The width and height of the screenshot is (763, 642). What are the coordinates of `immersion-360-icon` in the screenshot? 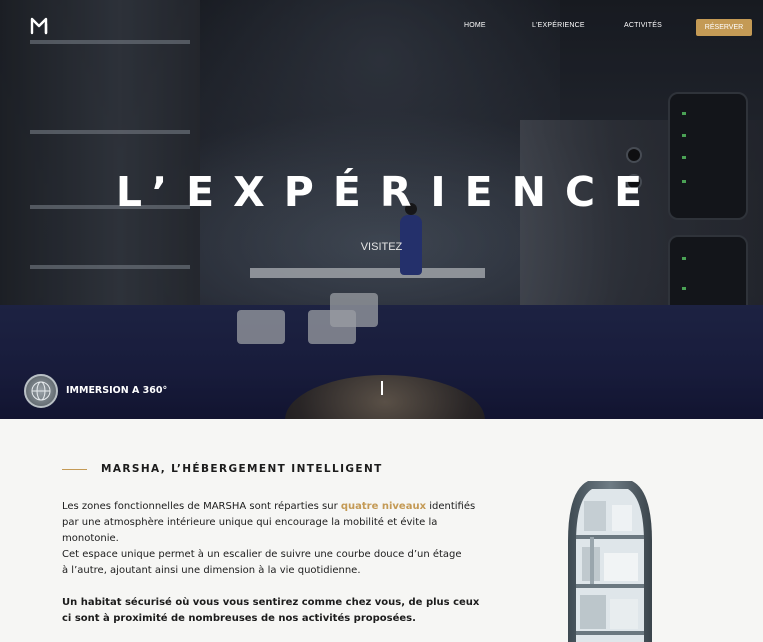 It's located at (41, 391).